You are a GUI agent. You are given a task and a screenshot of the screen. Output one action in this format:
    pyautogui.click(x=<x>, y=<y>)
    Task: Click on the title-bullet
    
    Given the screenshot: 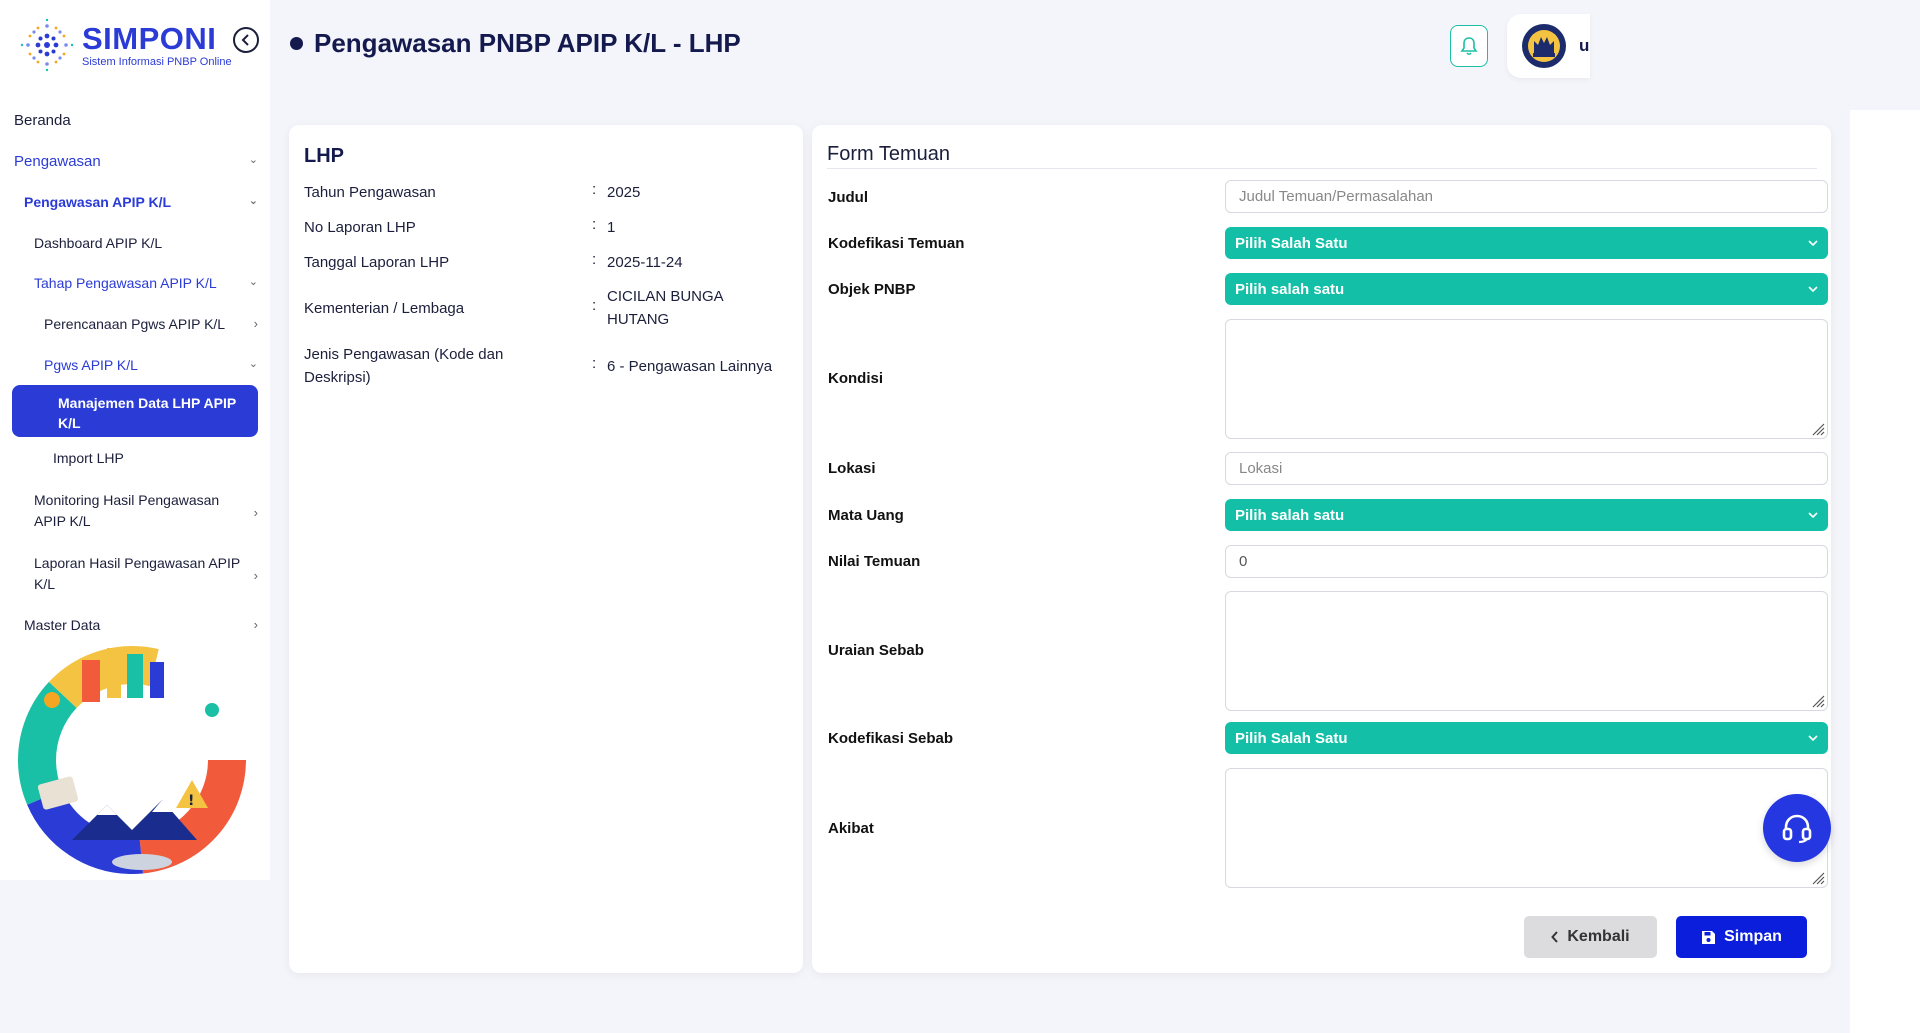 What is the action you would take?
    pyautogui.click(x=296, y=43)
    